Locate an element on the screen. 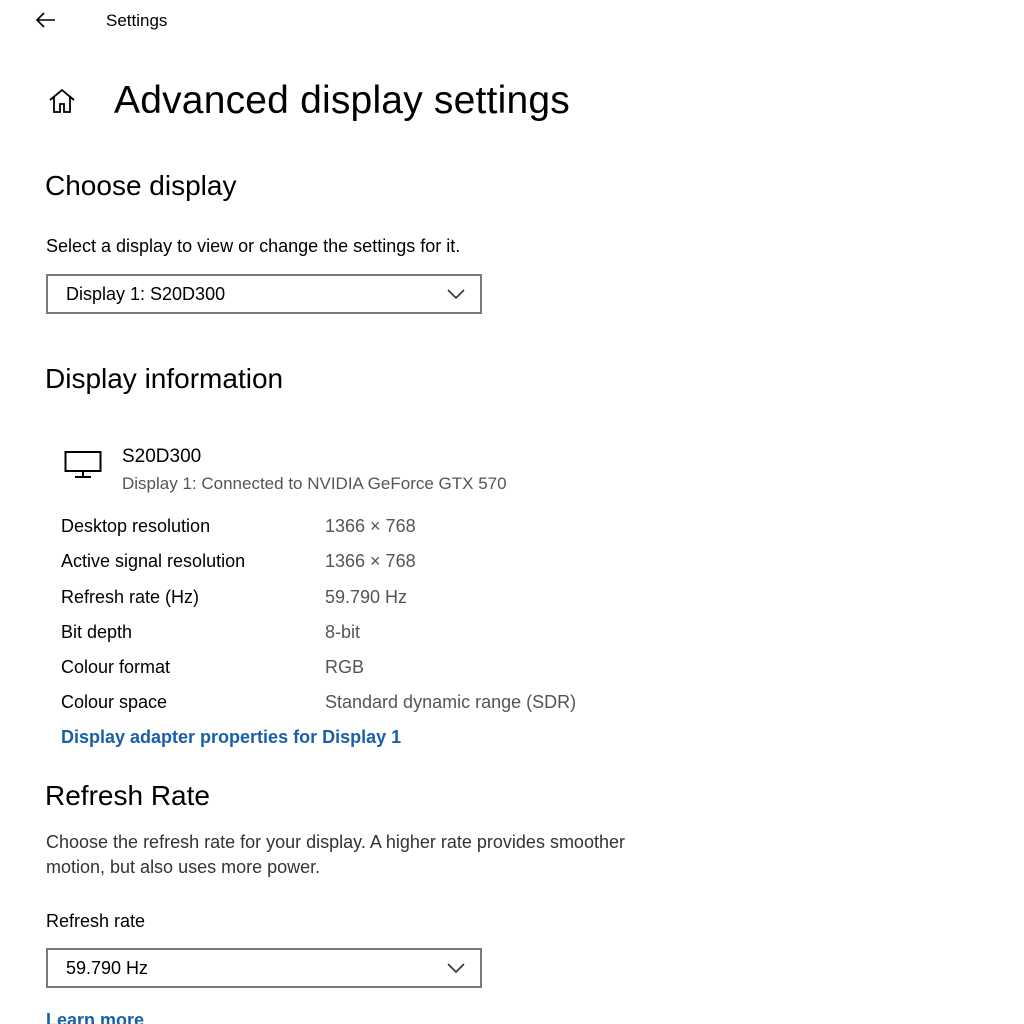 This screenshot has width=1024, height=1024. back-arrow-icon is located at coordinates (45, 20).